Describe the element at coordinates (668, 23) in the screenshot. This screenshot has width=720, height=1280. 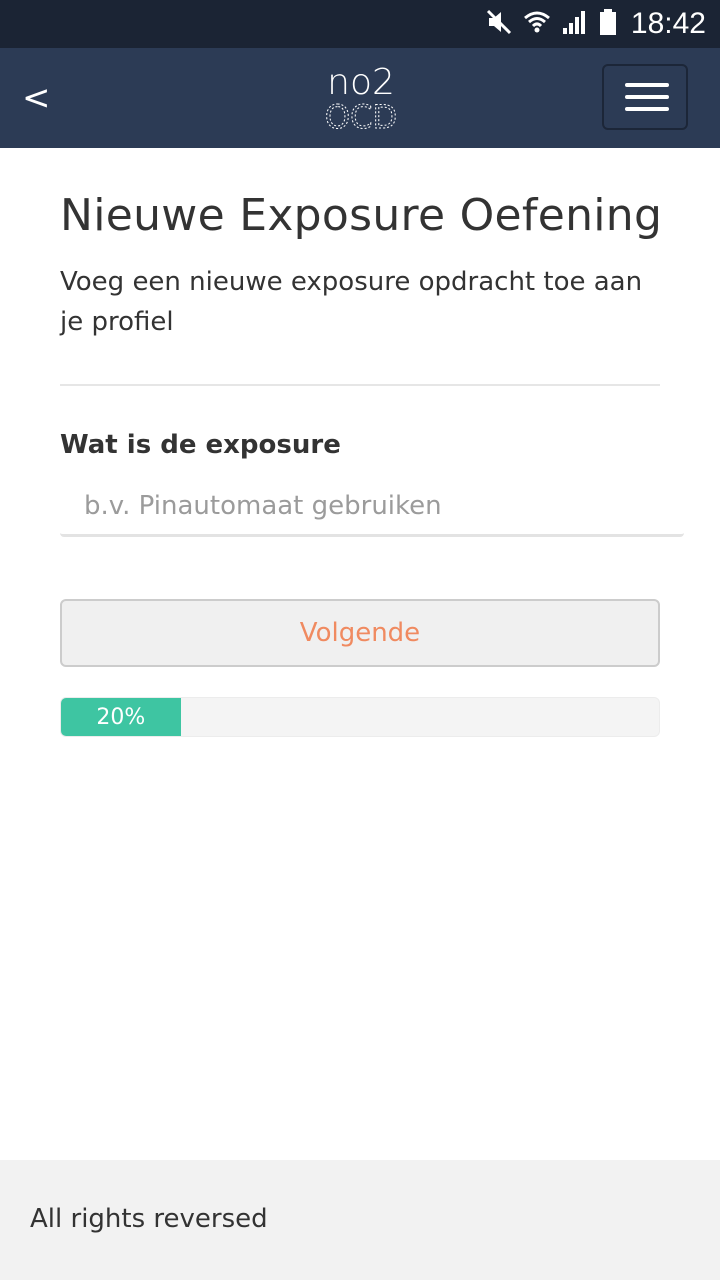
I see `status-time: 18:42` at that location.